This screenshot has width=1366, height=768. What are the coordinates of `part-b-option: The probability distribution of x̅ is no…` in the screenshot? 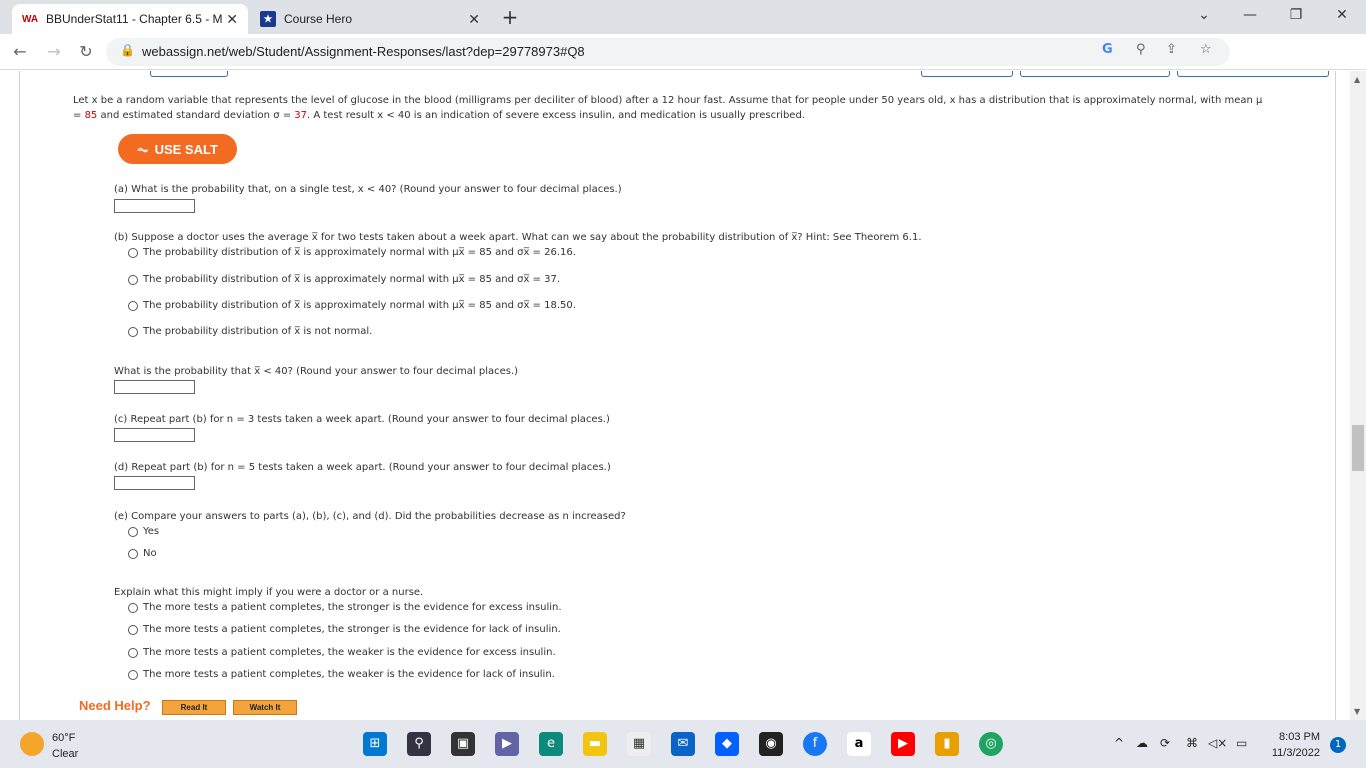 It's located at (250, 331).